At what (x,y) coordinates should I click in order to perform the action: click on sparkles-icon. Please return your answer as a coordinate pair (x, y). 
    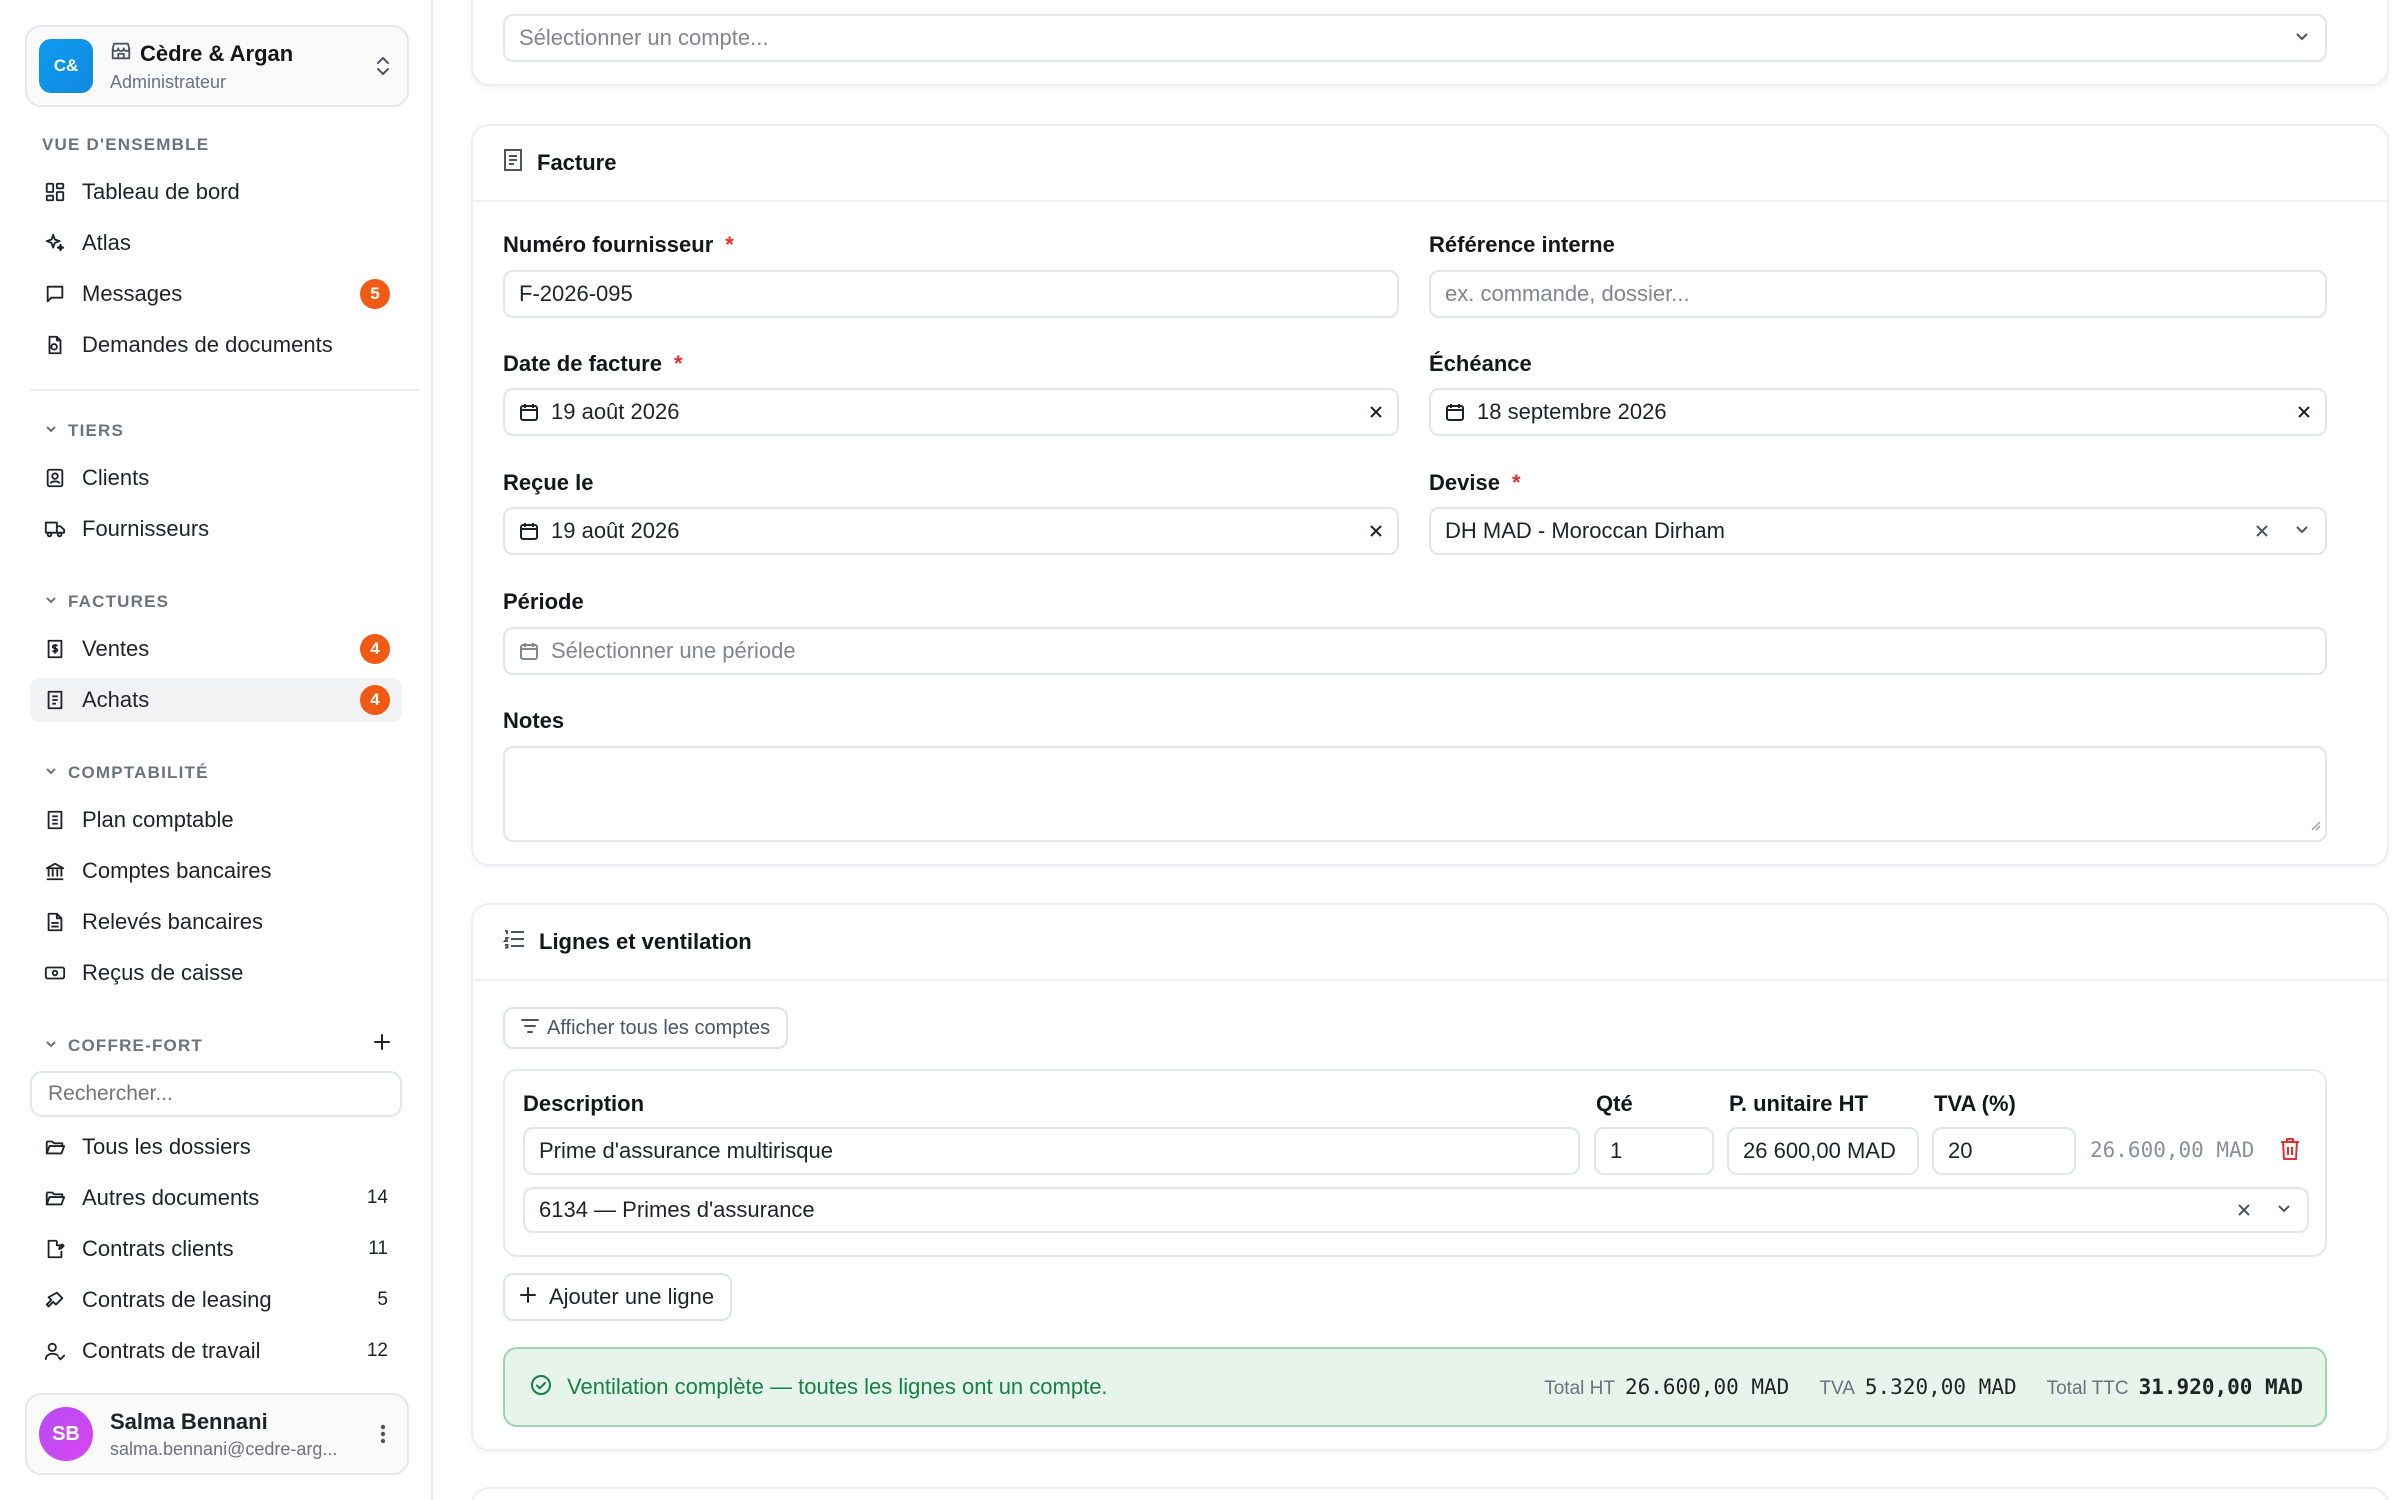
    Looking at the image, I should click on (55, 243).